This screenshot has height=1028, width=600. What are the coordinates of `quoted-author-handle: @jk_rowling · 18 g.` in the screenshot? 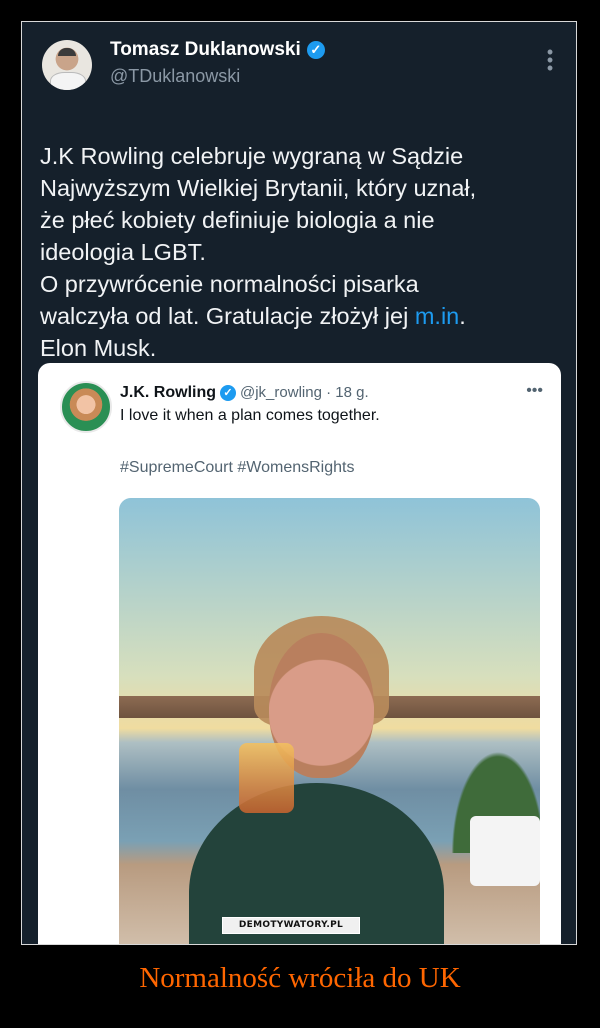 It's located at (304, 392).